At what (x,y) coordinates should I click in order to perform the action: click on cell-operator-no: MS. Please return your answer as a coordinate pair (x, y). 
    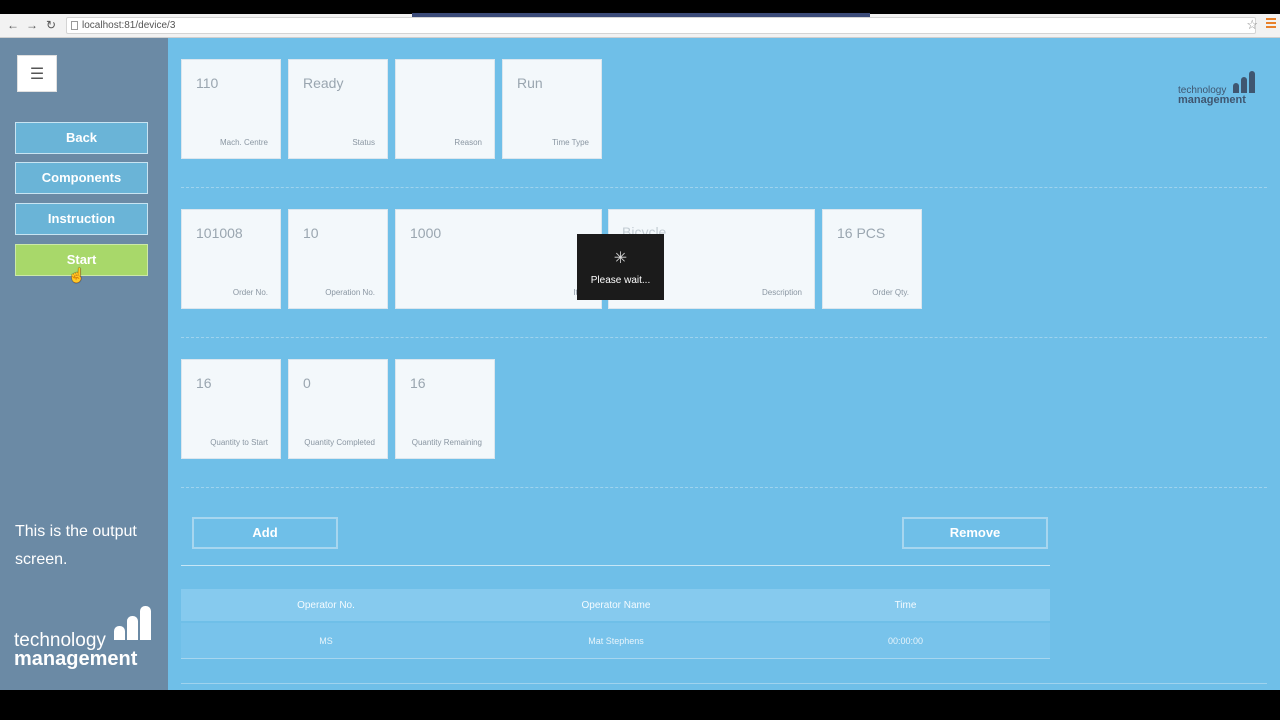
    Looking at the image, I should click on (326, 640).